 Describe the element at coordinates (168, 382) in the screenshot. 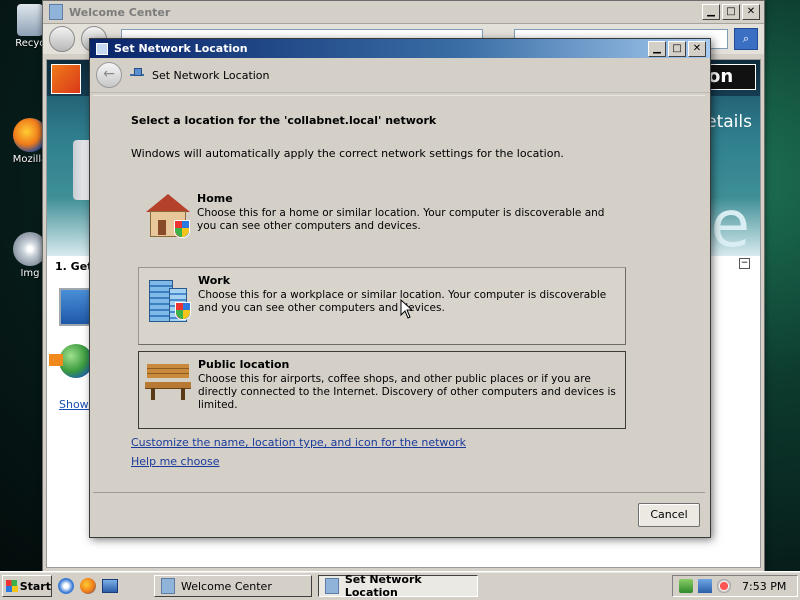

I see `bench-icon` at that location.